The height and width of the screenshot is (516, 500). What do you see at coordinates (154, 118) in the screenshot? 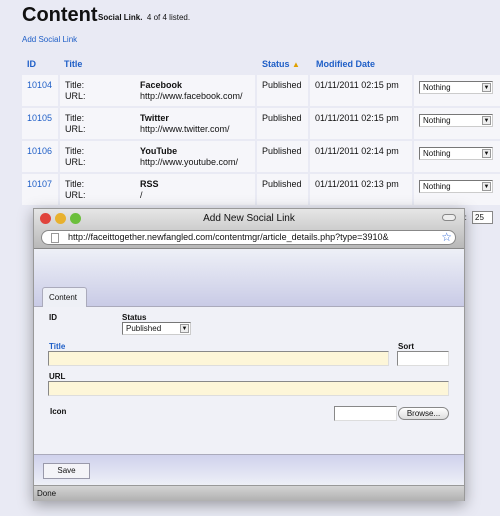
I see `row-title: Twitter` at bounding box center [154, 118].